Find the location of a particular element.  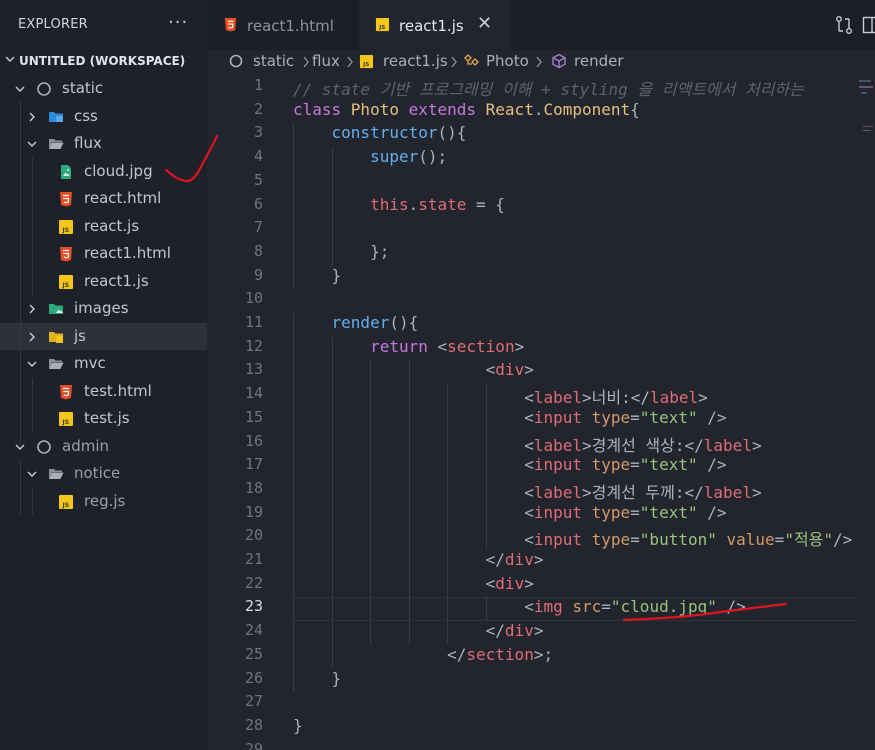

line-number: 21 is located at coordinates (253, 559).